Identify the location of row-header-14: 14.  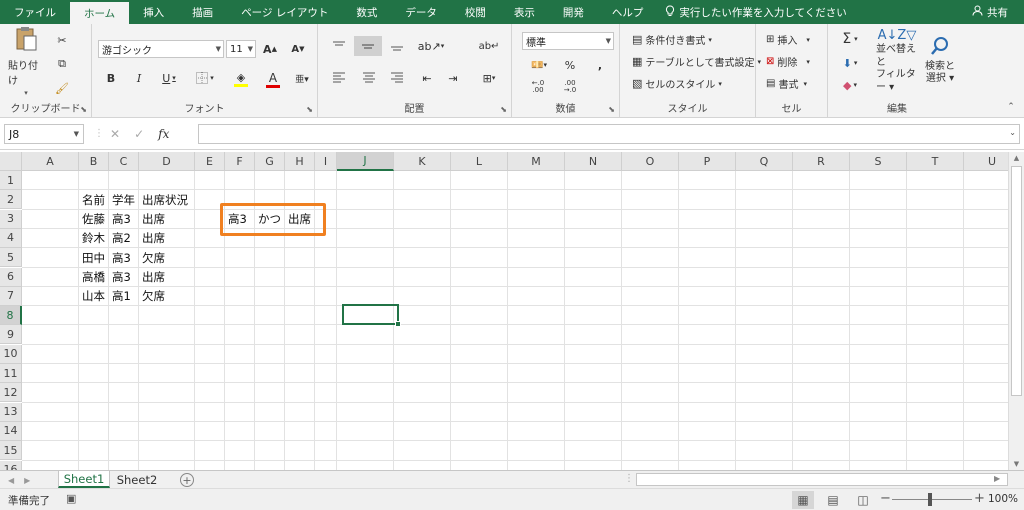
(11, 431).